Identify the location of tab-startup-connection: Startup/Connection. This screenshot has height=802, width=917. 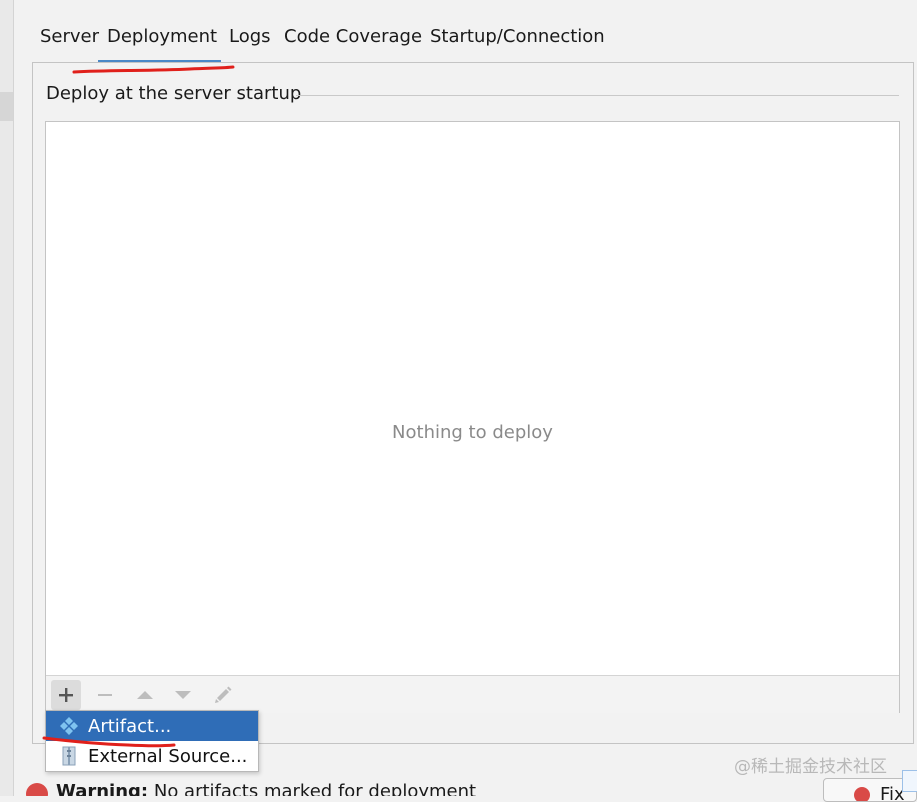
(517, 36).